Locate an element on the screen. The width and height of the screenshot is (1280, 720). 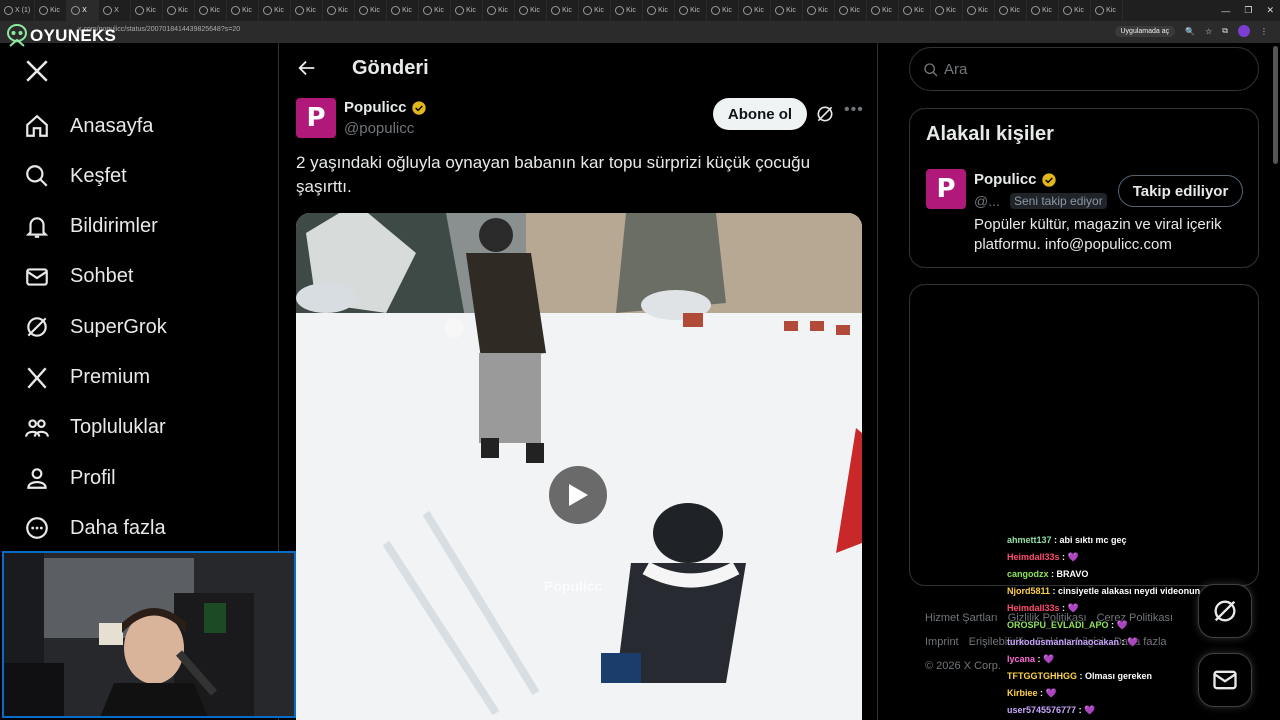
following-button: Takip ediliyor is located at coordinates (1180, 191).